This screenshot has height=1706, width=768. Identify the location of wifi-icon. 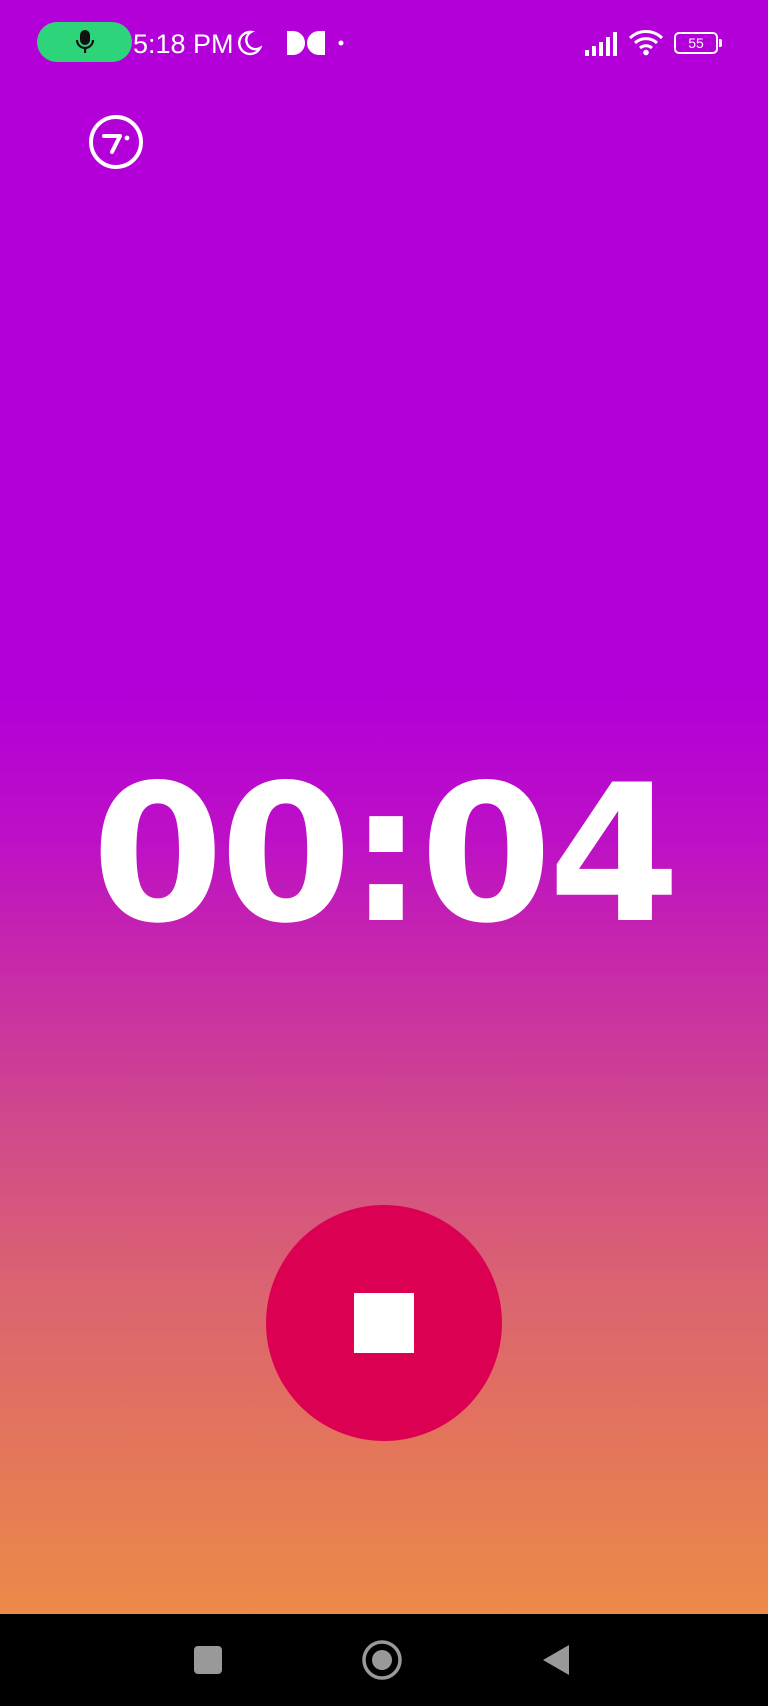
(646, 43).